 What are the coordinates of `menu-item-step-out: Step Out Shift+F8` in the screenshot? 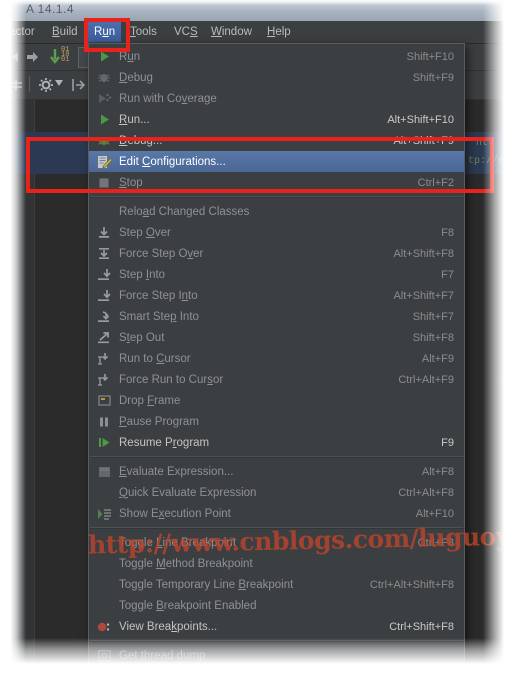 It's located at (276, 337).